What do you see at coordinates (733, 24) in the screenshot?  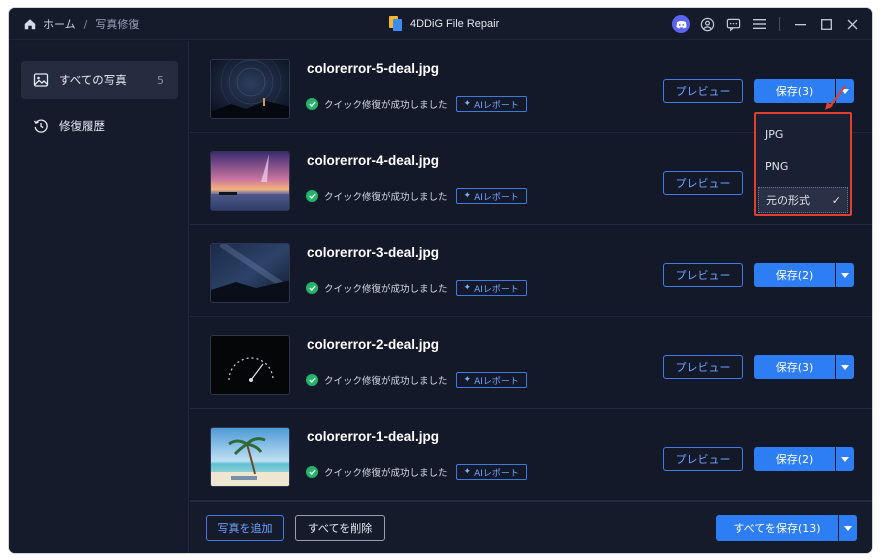 I see `feedback-button` at bounding box center [733, 24].